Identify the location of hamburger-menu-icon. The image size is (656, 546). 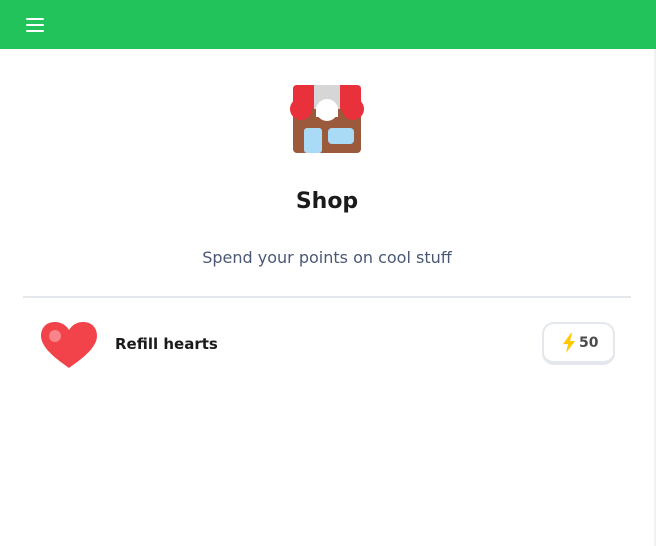
(35, 24).